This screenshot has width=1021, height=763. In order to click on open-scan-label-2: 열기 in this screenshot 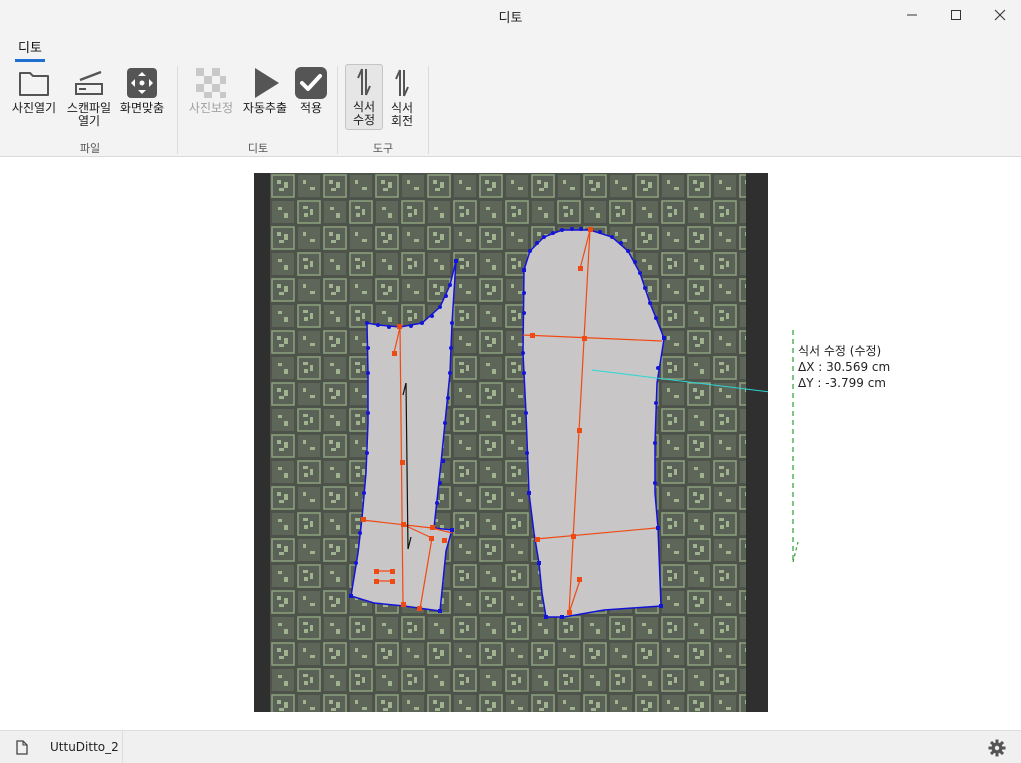, I will do `click(89, 121)`.